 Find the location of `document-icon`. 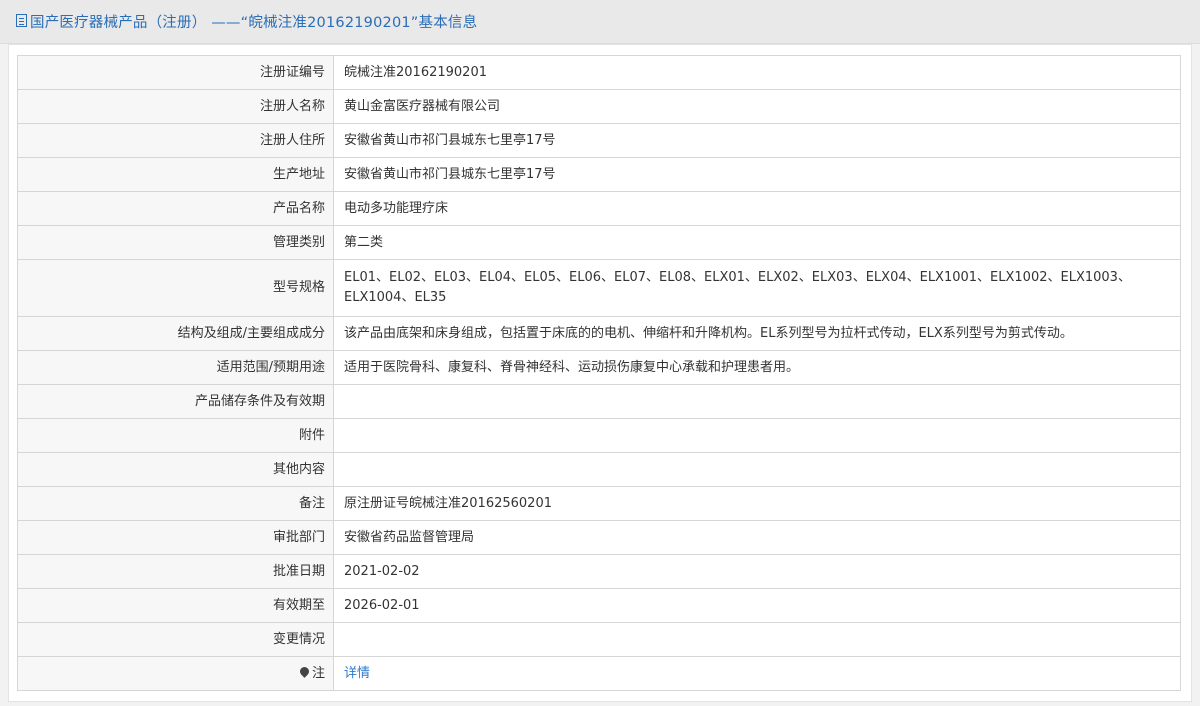

document-icon is located at coordinates (21, 20).